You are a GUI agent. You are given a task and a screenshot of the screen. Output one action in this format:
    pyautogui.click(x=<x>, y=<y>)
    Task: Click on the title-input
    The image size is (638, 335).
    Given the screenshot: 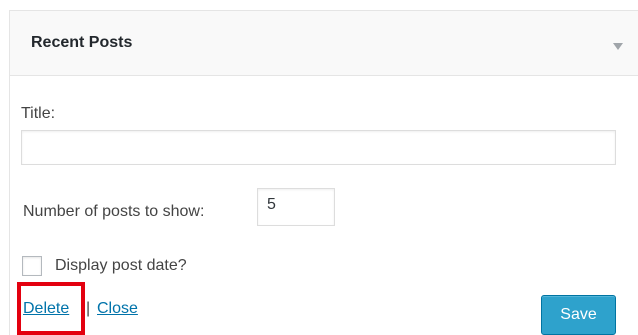 What is the action you would take?
    pyautogui.click(x=318, y=147)
    